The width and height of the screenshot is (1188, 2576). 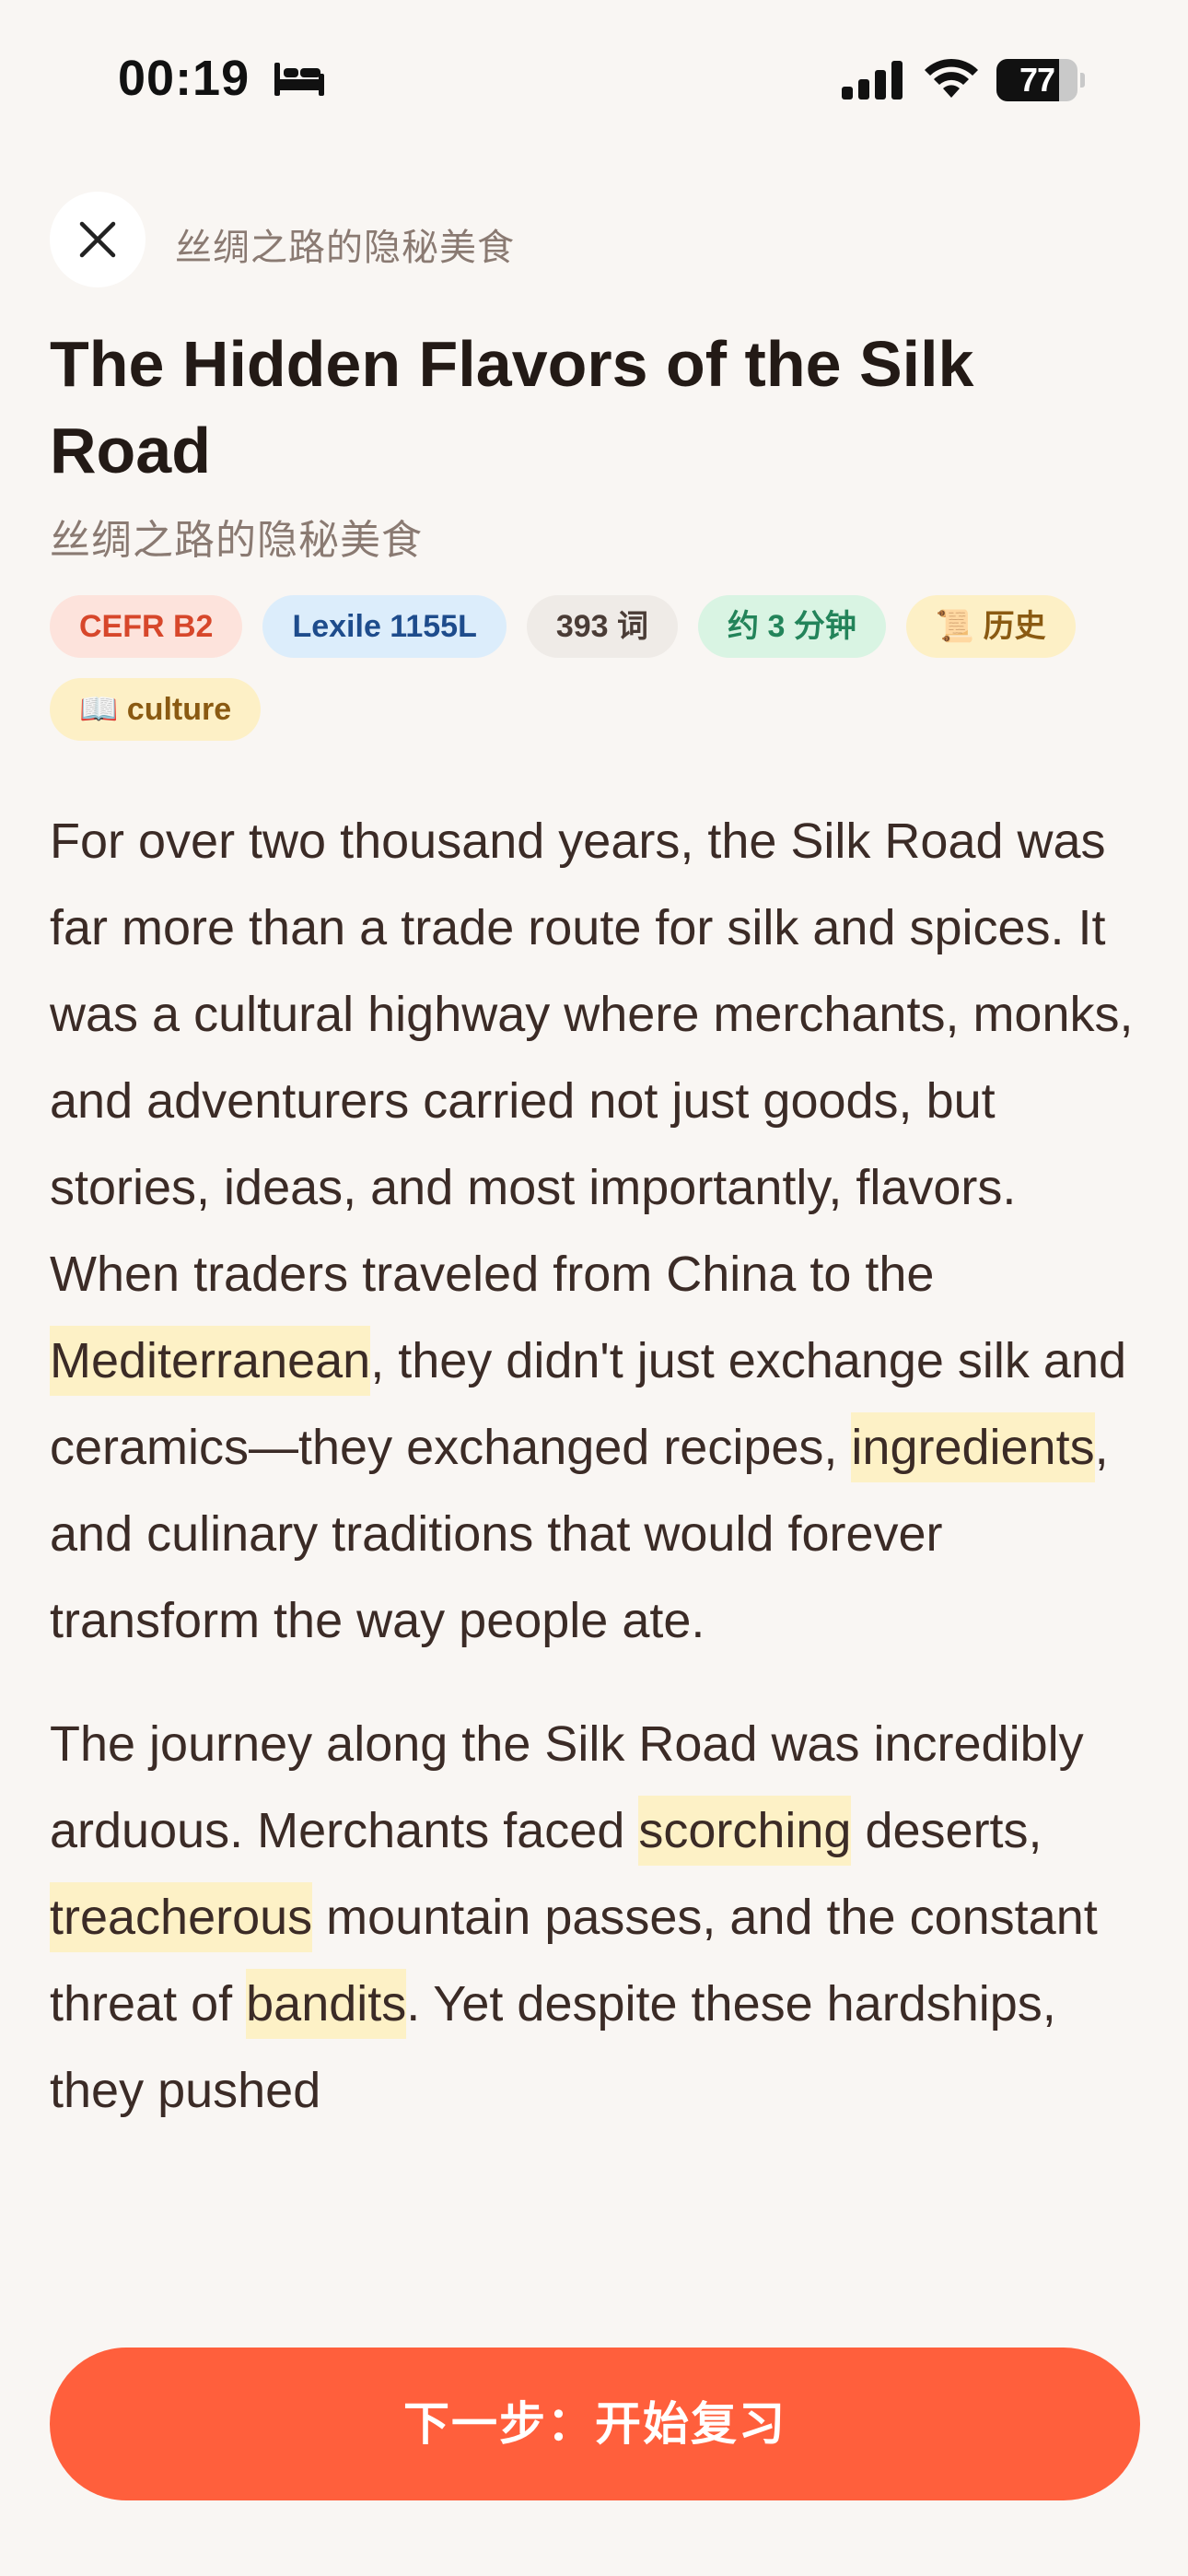 I want to click on category-tag: 📜 历史, so click(x=990, y=626).